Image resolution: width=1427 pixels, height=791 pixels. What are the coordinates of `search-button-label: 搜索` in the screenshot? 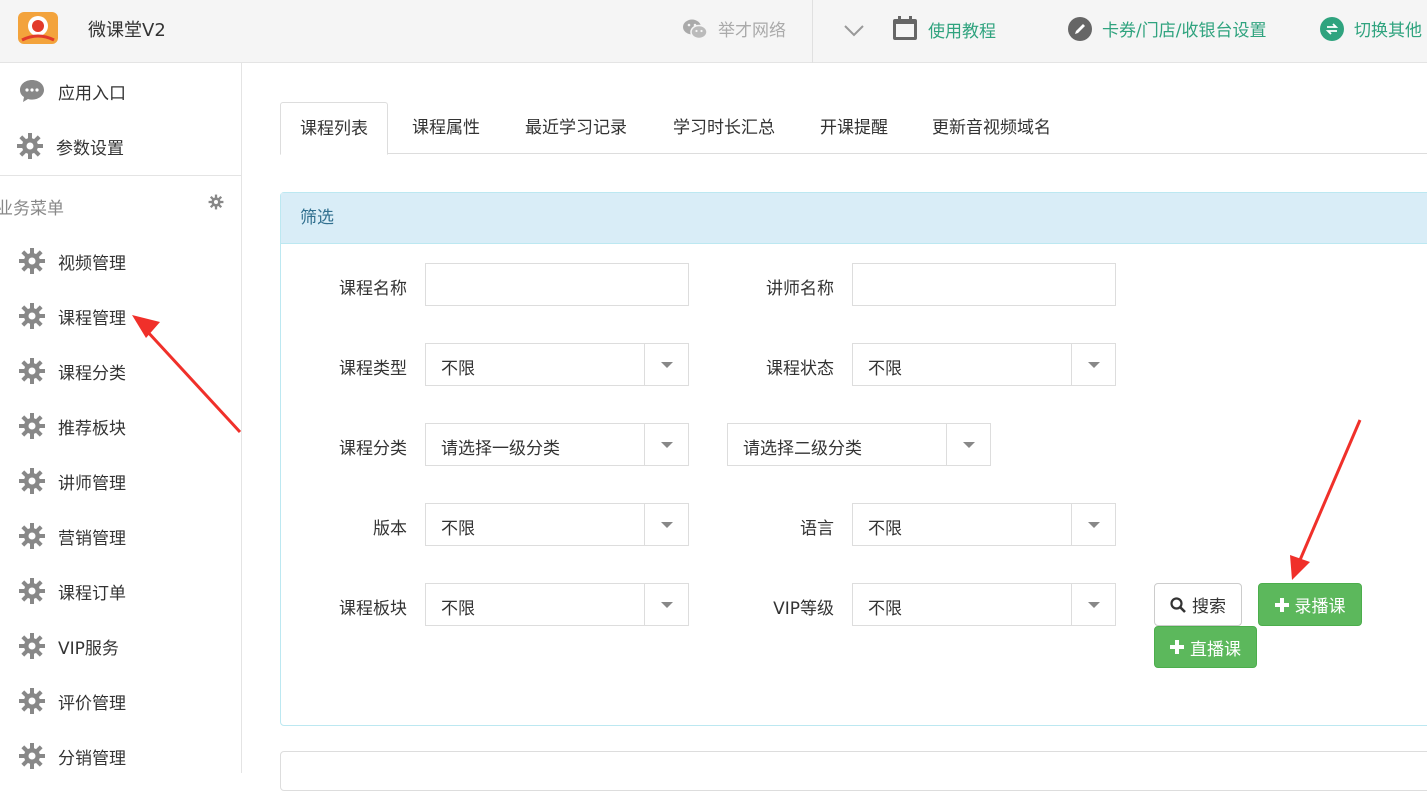 It's located at (1209, 607).